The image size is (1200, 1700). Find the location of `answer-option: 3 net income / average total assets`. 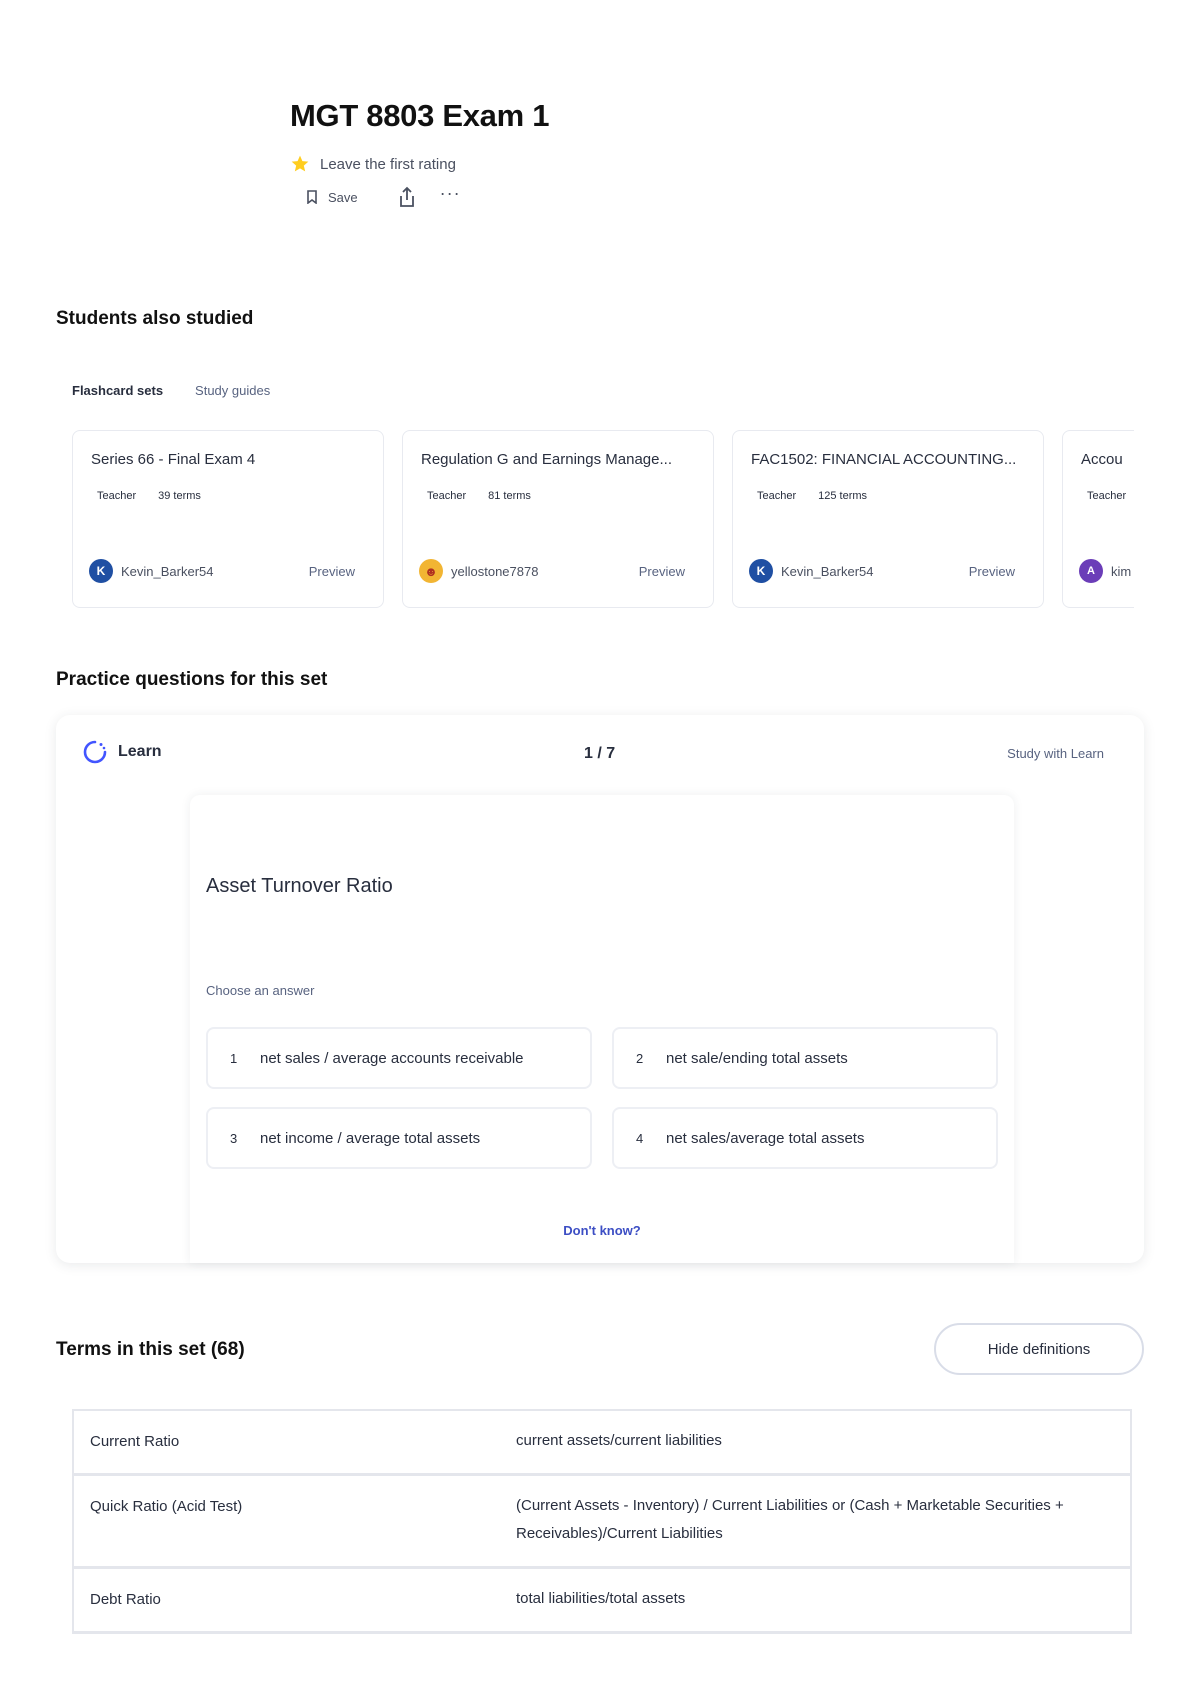

answer-option: 3 net income / average total assets is located at coordinates (399, 1138).